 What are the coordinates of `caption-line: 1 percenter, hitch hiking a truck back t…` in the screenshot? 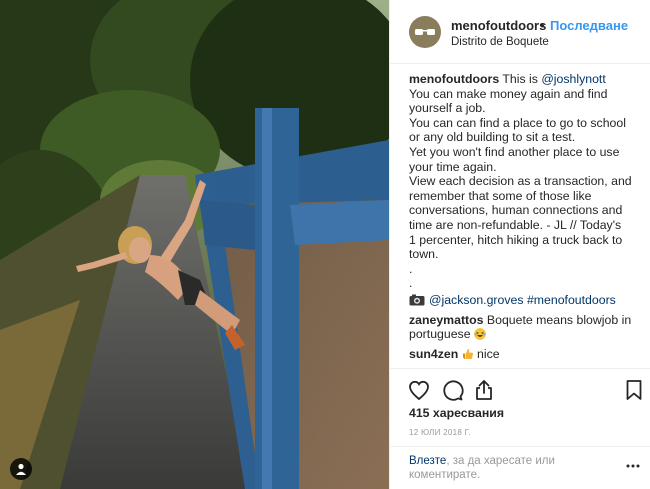 It's located at (516, 239).